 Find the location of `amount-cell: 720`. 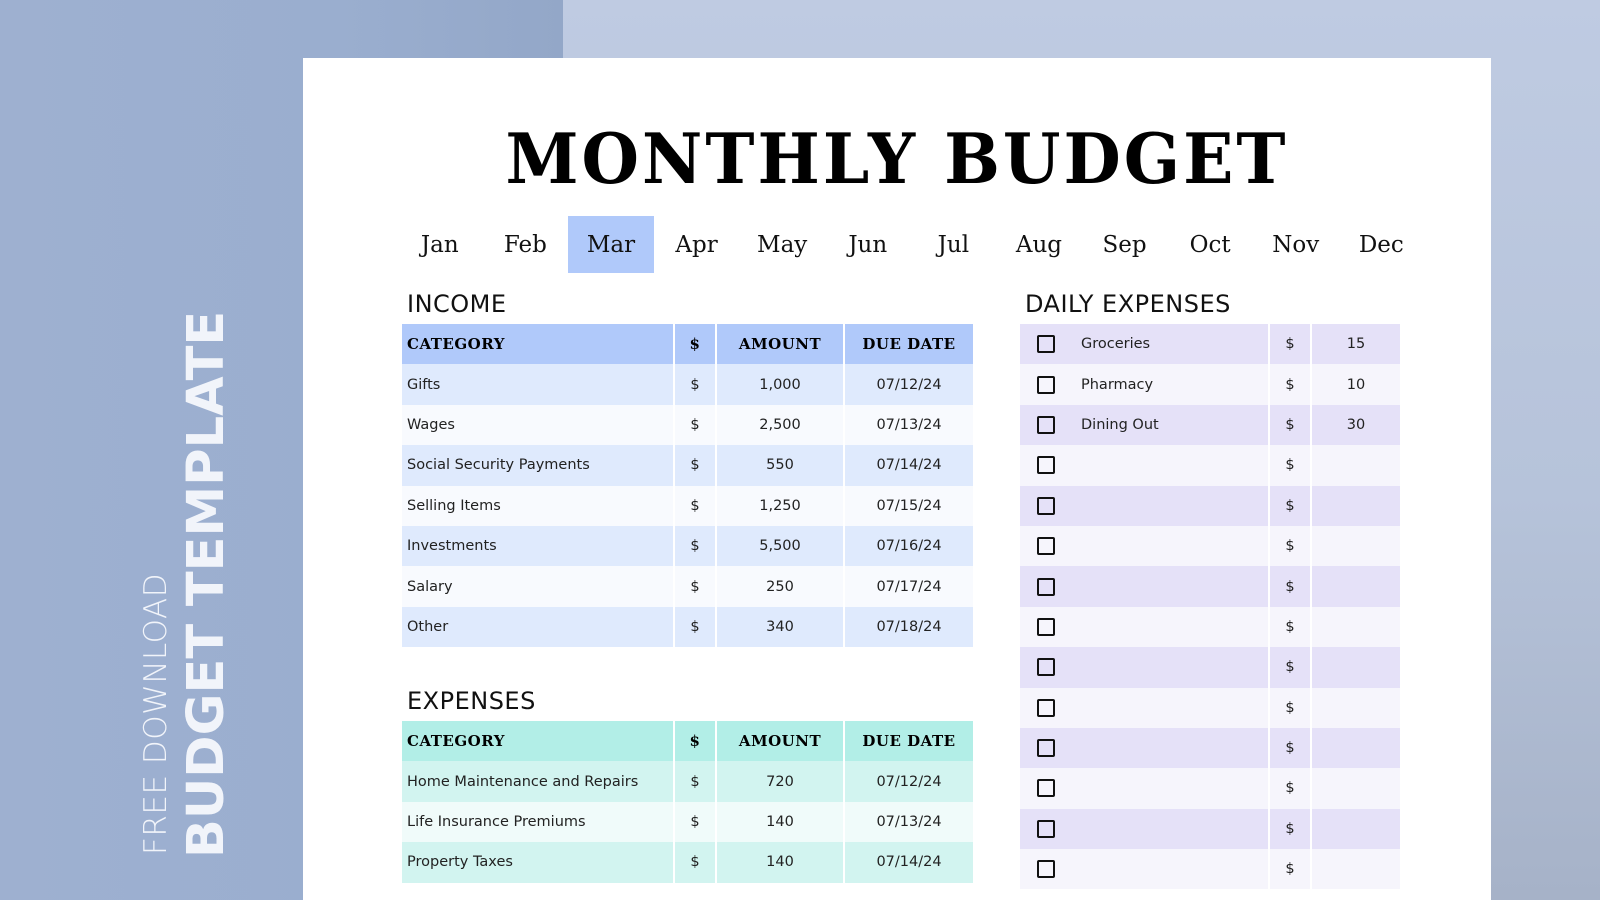

amount-cell: 720 is located at coordinates (781, 781).